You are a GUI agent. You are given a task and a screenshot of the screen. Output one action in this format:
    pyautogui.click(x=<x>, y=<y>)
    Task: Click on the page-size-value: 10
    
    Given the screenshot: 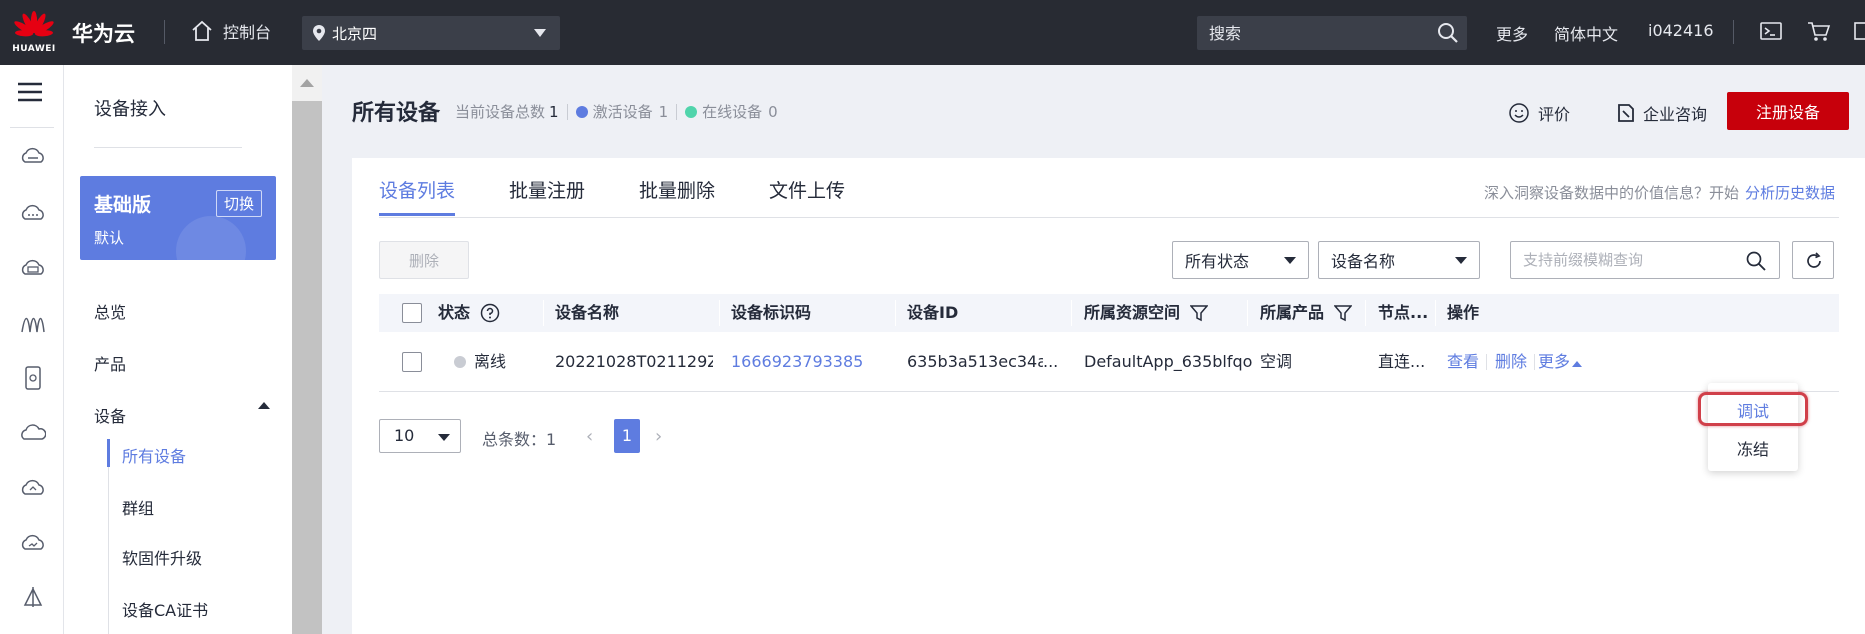 What is the action you would take?
    pyautogui.click(x=404, y=435)
    